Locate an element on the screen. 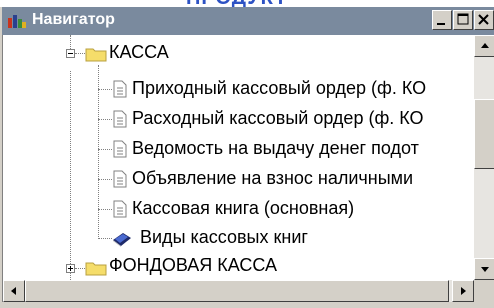 This screenshot has height=308, width=494. vertical-scrollbar is located at coordinates (484, 157).